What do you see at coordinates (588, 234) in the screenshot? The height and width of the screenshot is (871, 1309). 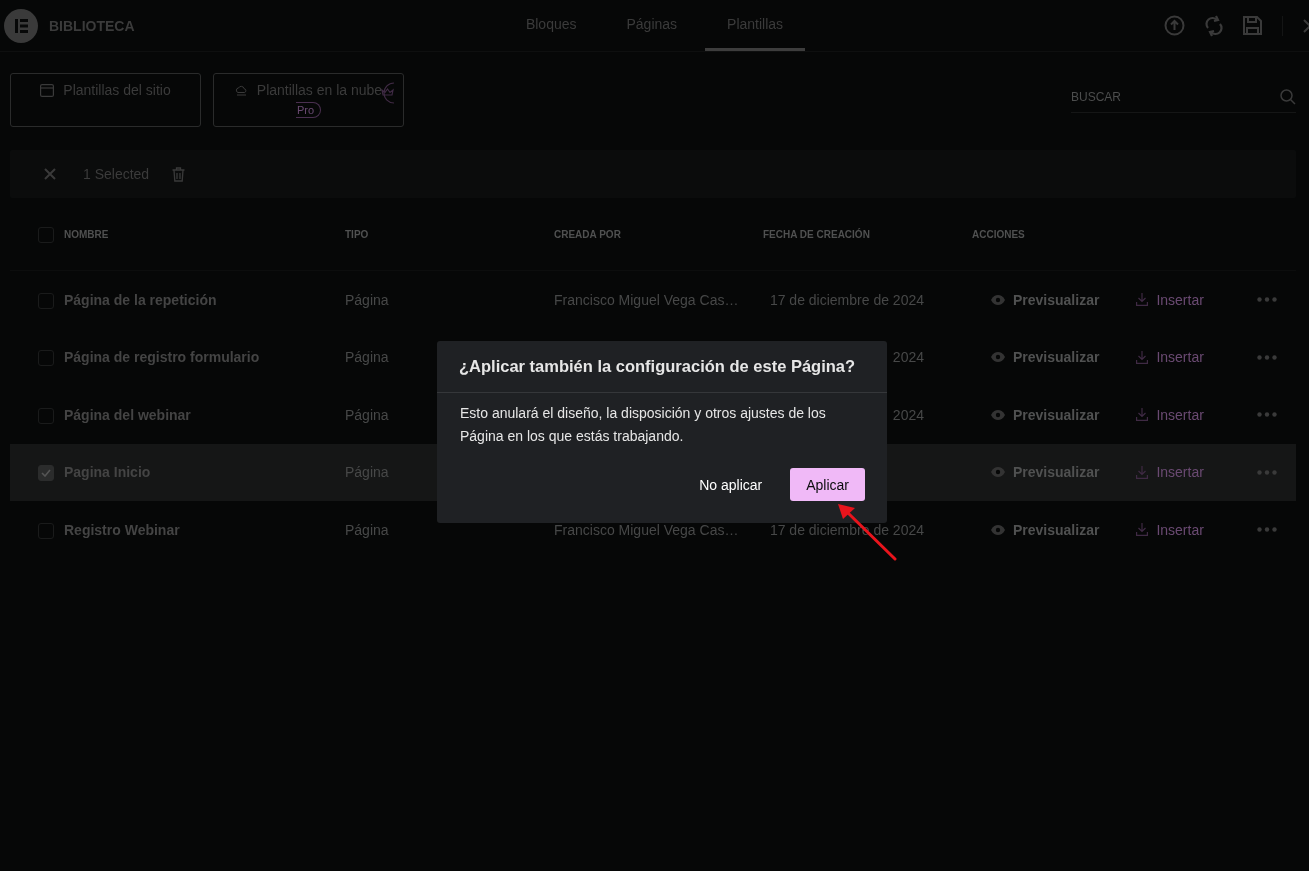 I see `column-header: CREADA POR` at bounding box center [588, 234].